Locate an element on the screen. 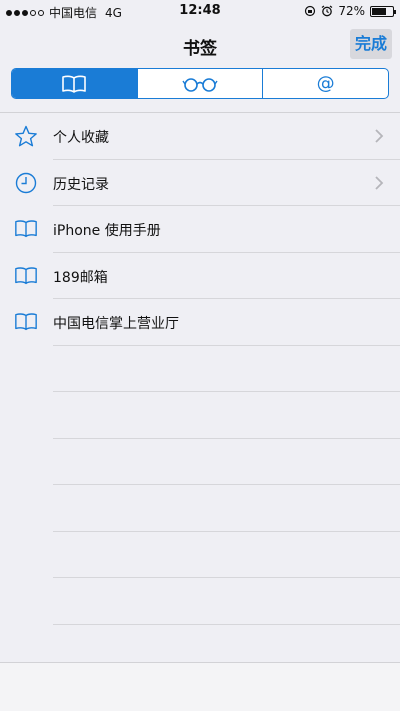 The height and width of the screenshot is (711, 400). list-item-label: iPhone 使用手册 is located at coordinates (107, 231).